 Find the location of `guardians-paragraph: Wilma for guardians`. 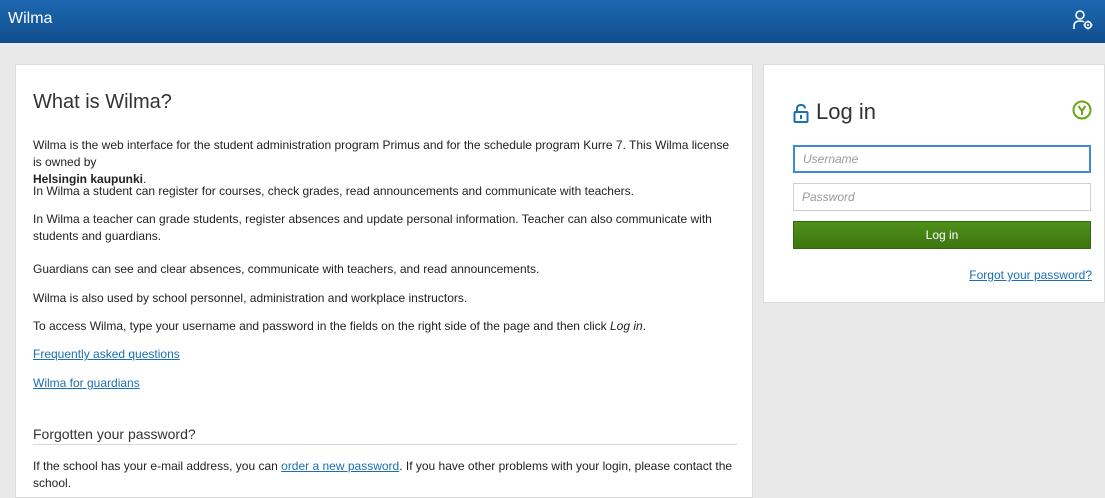

guardians-paragraph: Wilma for guardians is located at coordinates (383, 383).